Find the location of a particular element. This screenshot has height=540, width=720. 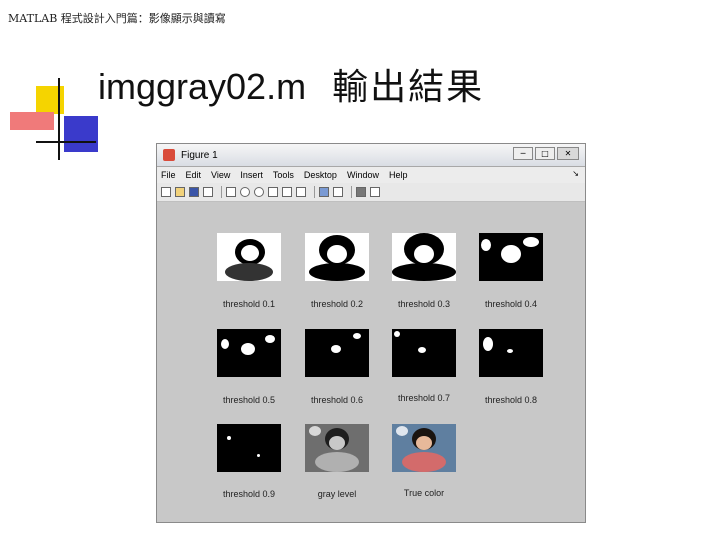

deco-horizontal-line is located at coordinates (66, 142).